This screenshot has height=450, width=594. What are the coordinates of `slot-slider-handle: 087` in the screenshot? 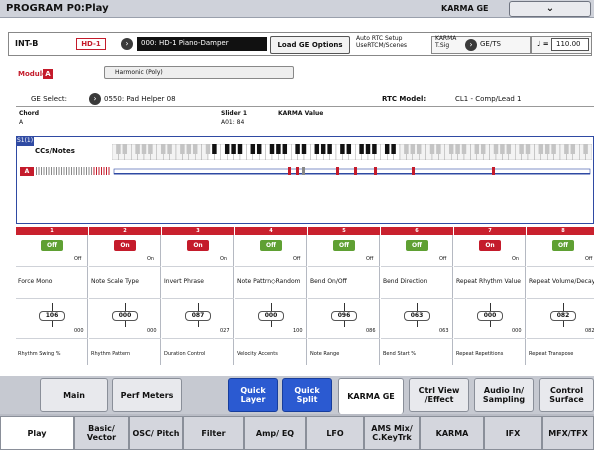 It's located at (198, 316).